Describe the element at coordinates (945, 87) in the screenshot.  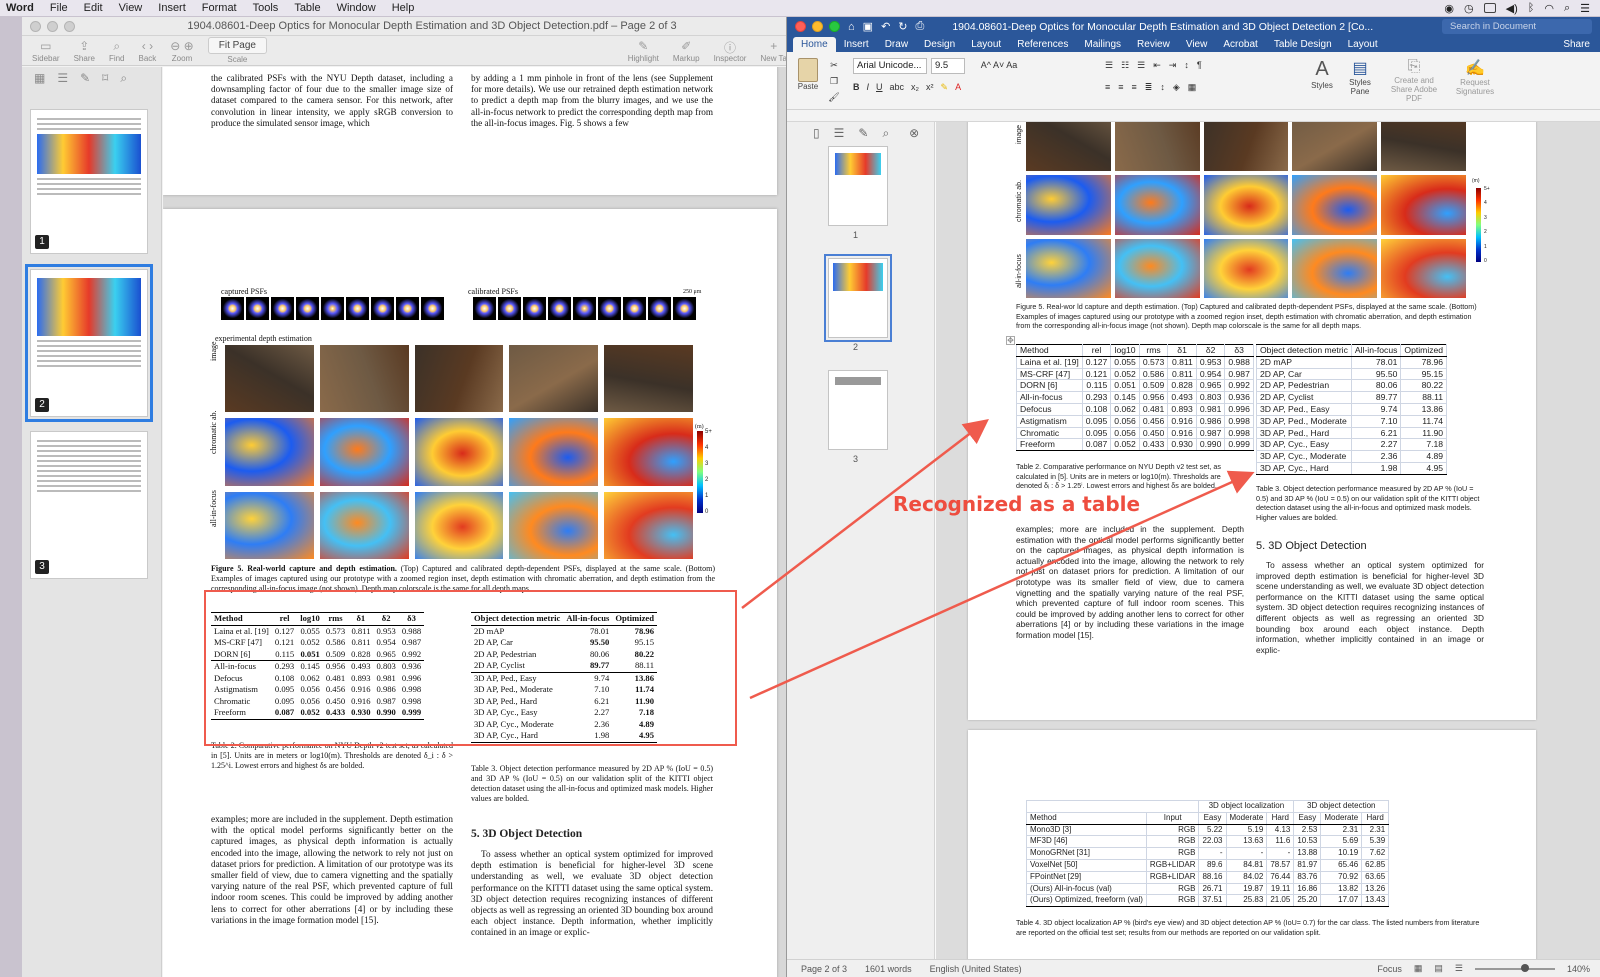
I see `highlight-color-button: ✎` at that location.